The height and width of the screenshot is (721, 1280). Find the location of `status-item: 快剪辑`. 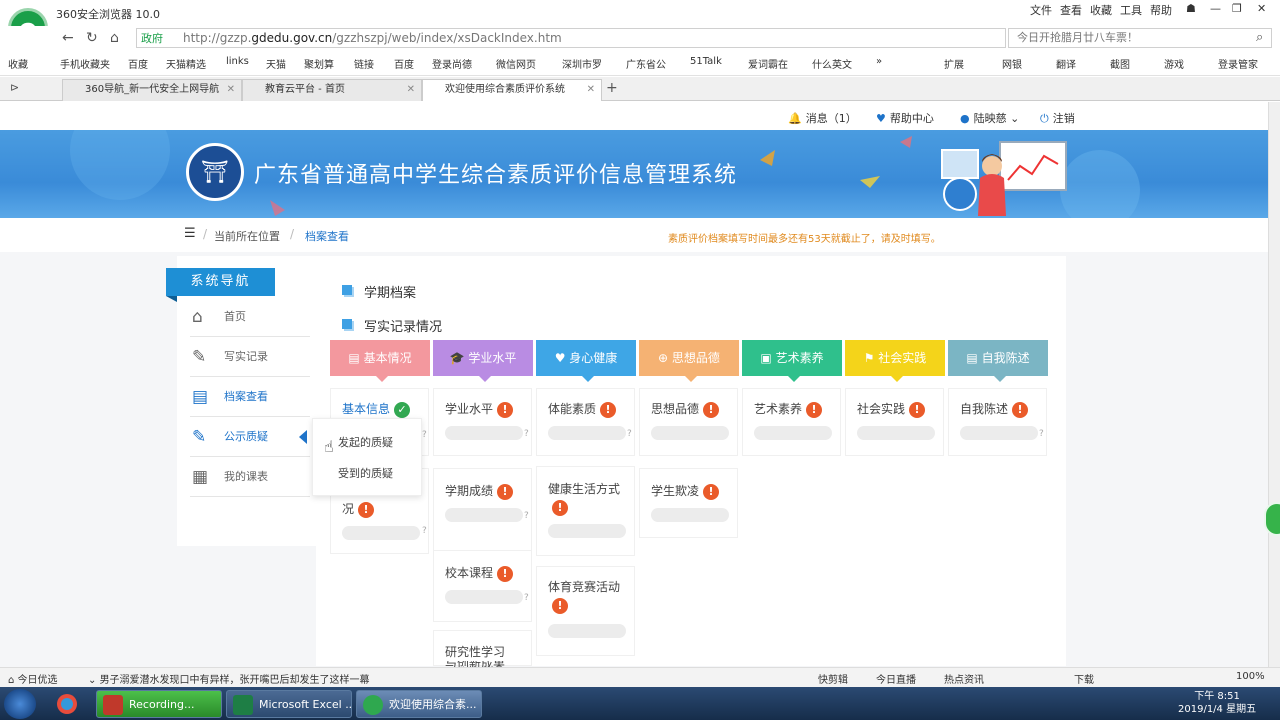

status-item: 快剪辑 is located at coordinates (833, 678).